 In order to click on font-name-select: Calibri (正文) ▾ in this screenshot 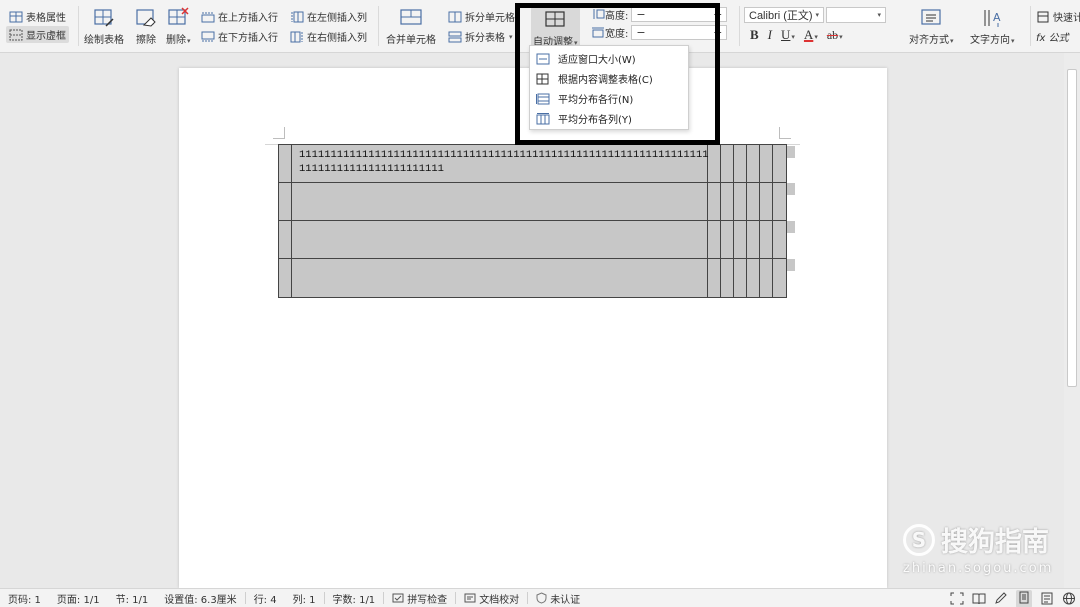, I will do `click(784, 15)`.